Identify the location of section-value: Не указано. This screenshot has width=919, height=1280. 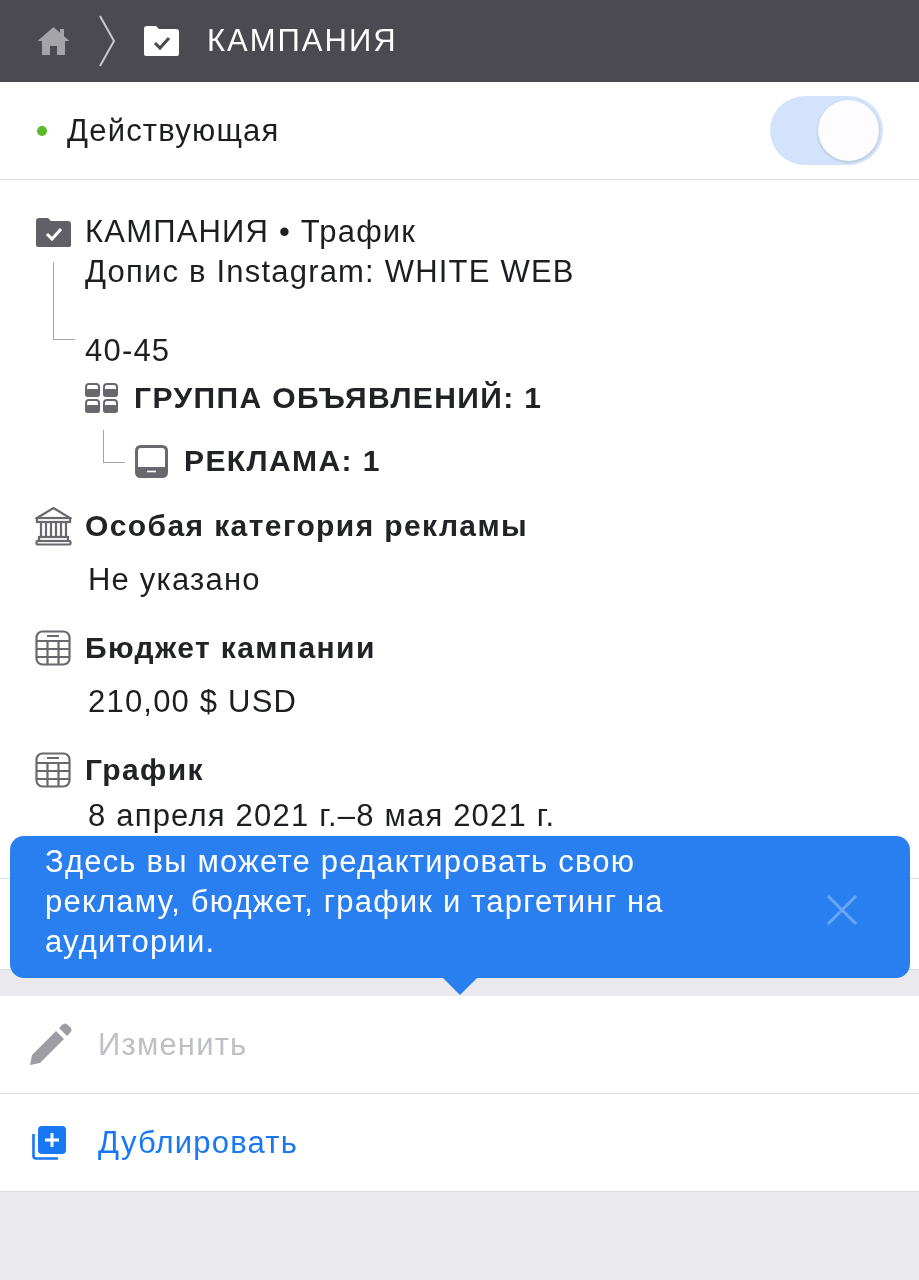
(175, 580).